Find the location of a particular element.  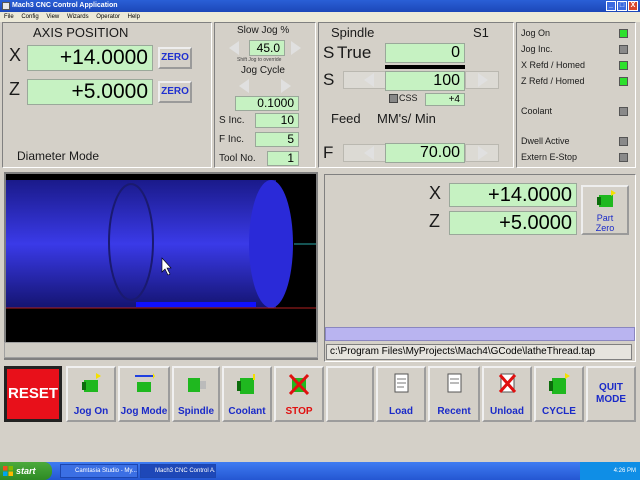

s-inc-label: S Inc. is located at coordinates (232, 120).